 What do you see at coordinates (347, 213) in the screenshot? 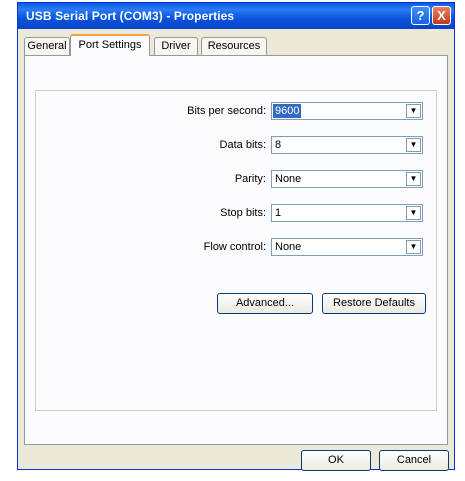
I see `stop-bits-select: 1 ▼` at bounding box center [347, 213].